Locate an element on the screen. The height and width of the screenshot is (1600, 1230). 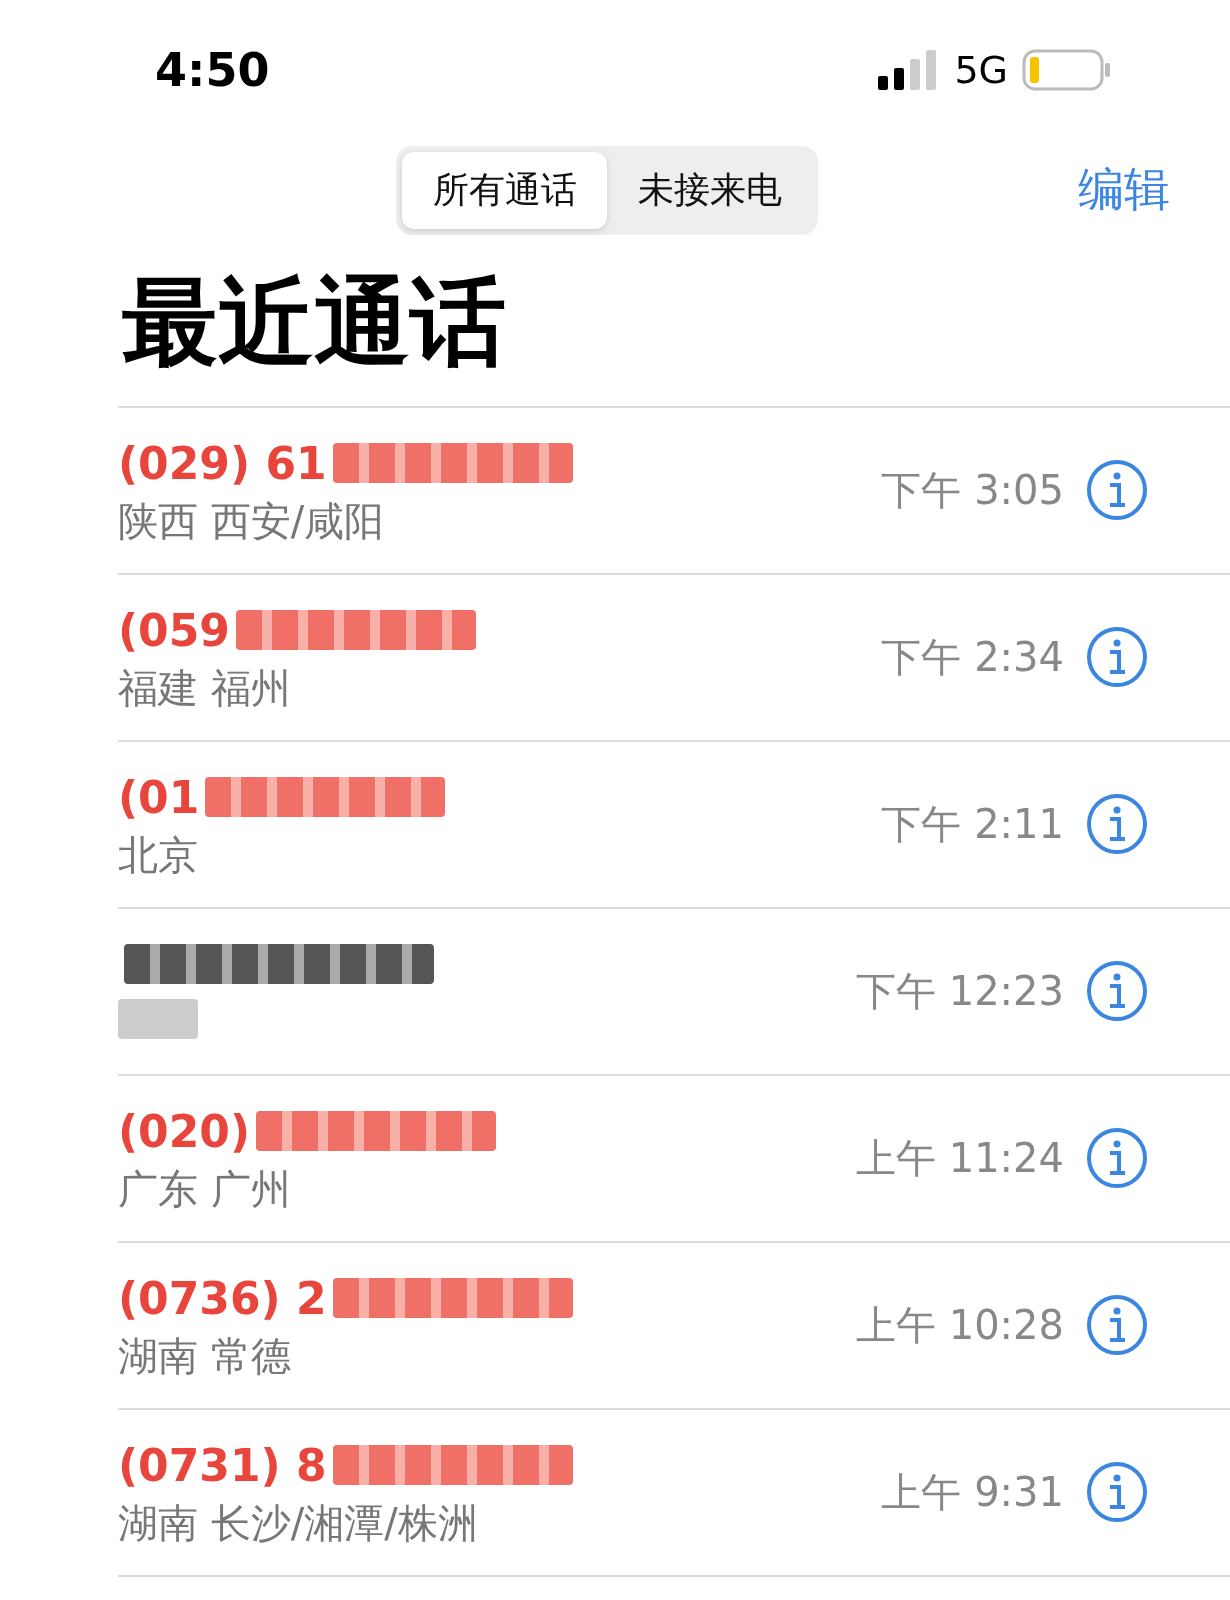
call-time: 下午 2:11 is located at coordinates (972, 824).